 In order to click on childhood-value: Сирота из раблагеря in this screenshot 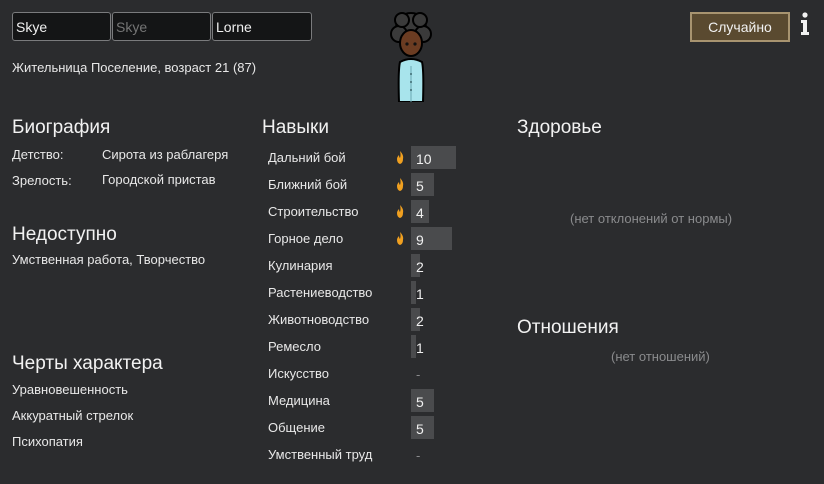, I will do `click(165, 154)`.